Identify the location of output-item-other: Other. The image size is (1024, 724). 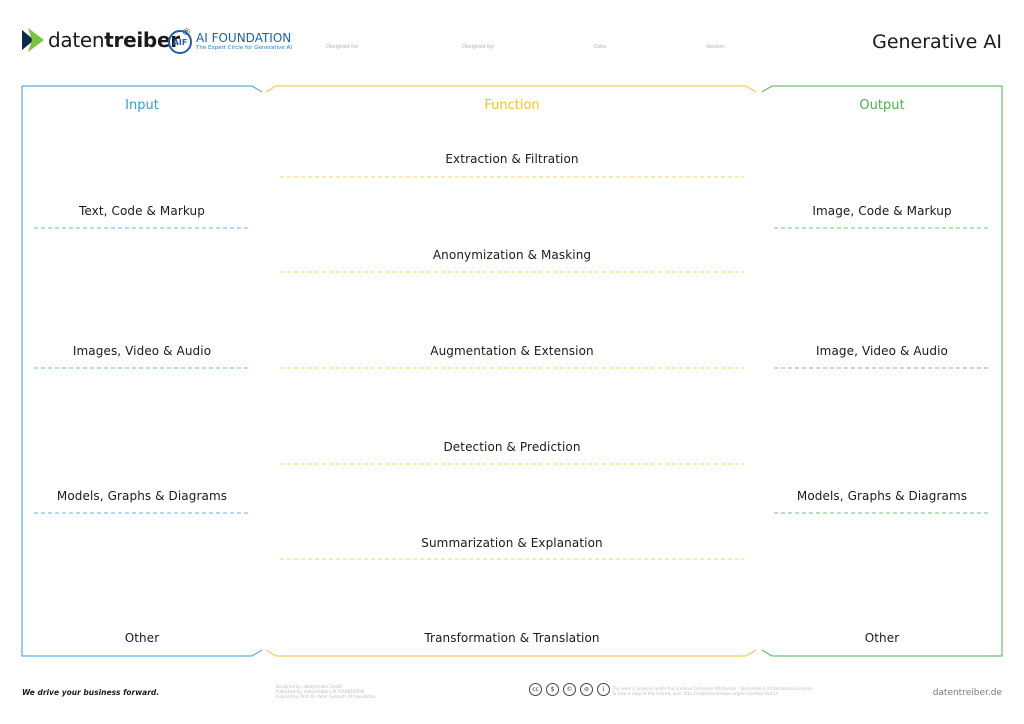
(882, 638).